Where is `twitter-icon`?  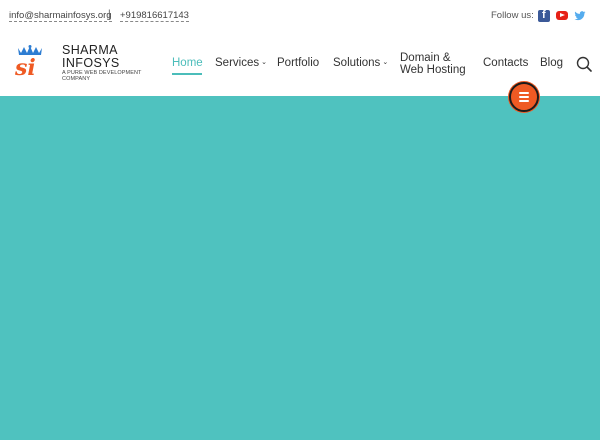 twitter-icon is located at coordinates (580, 16).